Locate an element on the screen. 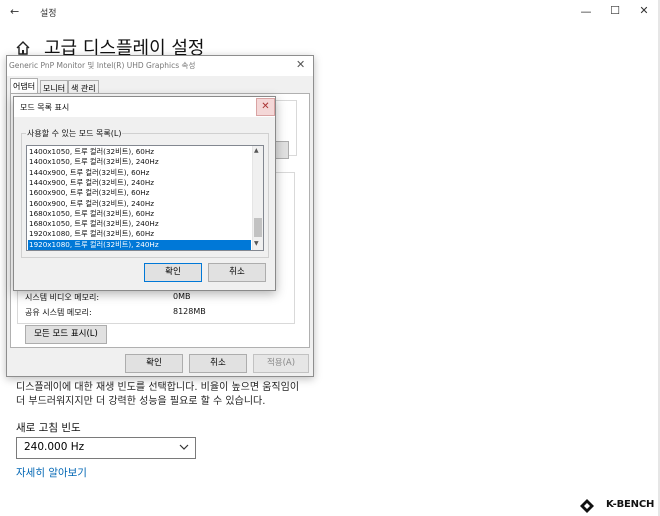 This screenshot has width=660, height=516. mode-list-item: 1920x1080, 트루 컬러(32비트), 240Hz is located at coordinates (139, 244).